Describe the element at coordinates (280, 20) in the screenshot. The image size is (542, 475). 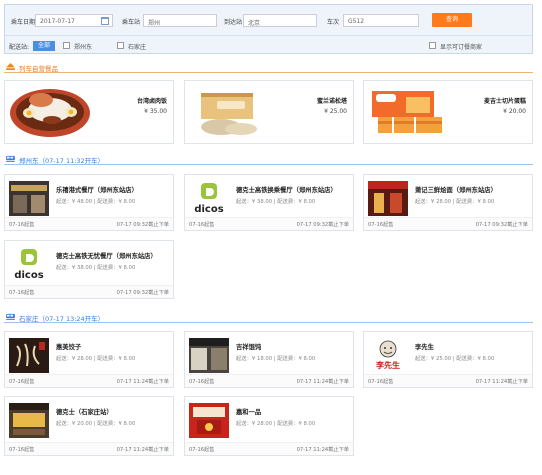
I see `to-station-input: 北京` at that location.